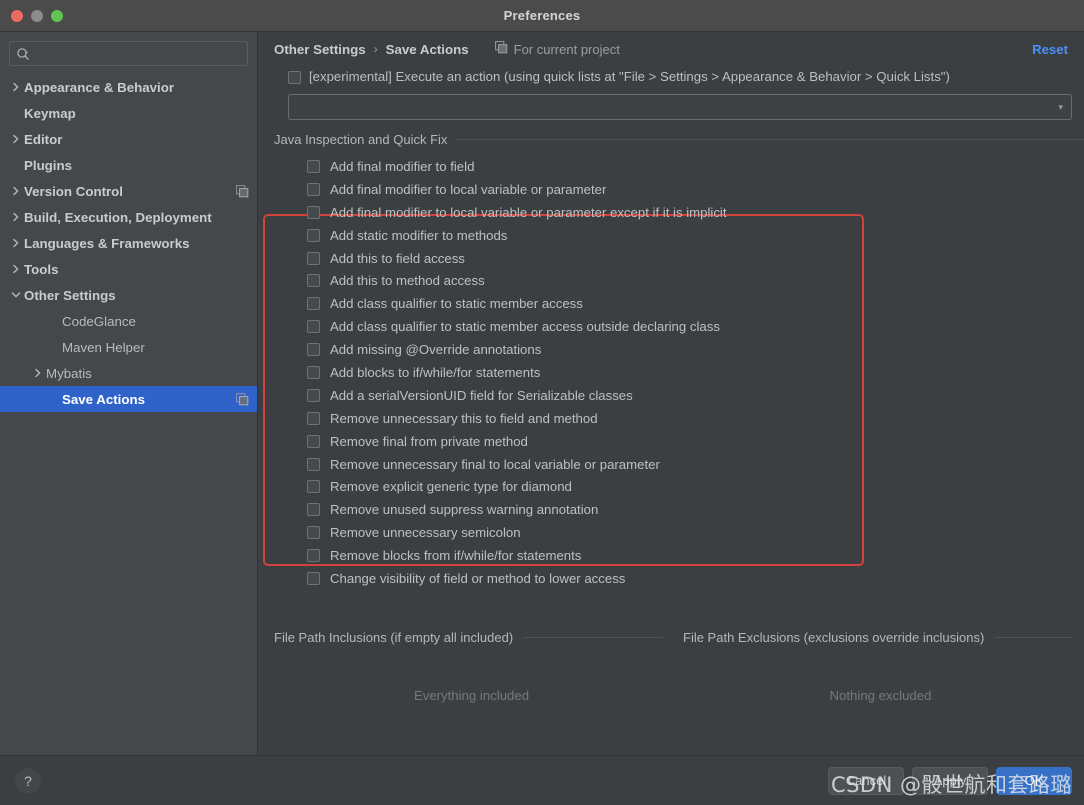 The height and width of the screenshot is (805, 1084). Describe the element at coordinates (950, 780) in the screenshot. I see `apply-button: Apply` at that location.